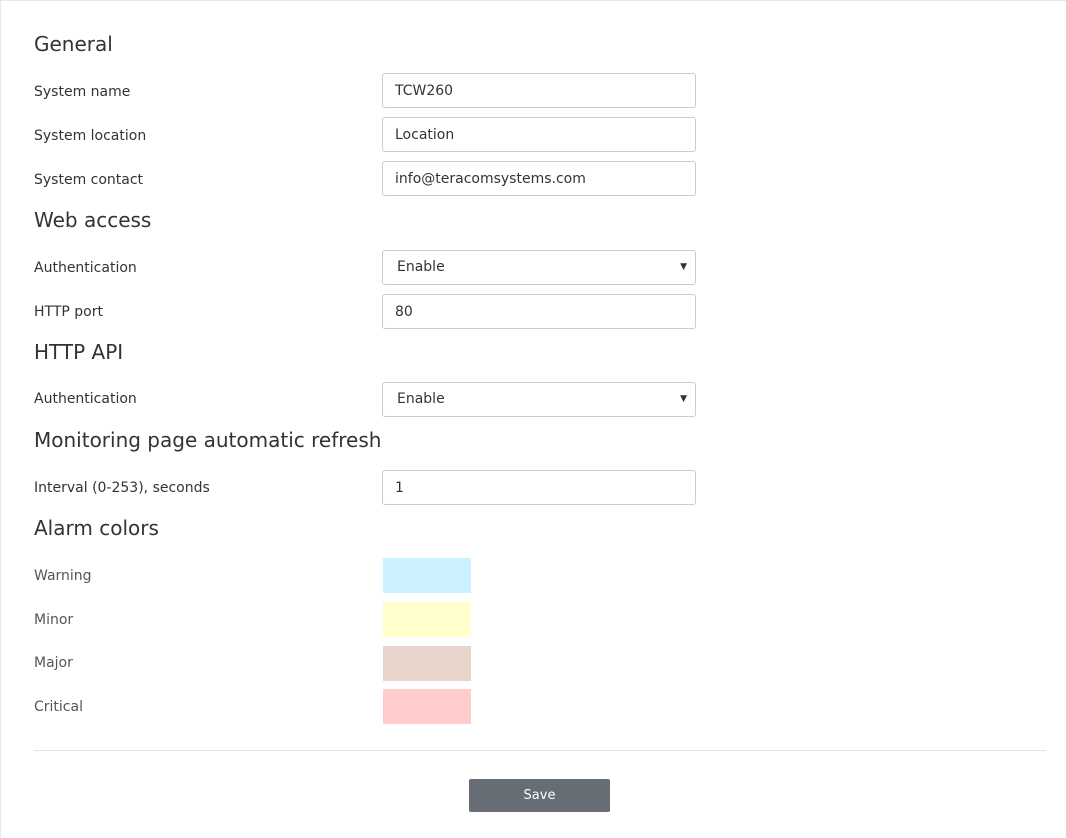  Describe the element at coordinates (68, 312) in the screenshot. I see `http-port-label: HTTP port` at that location.